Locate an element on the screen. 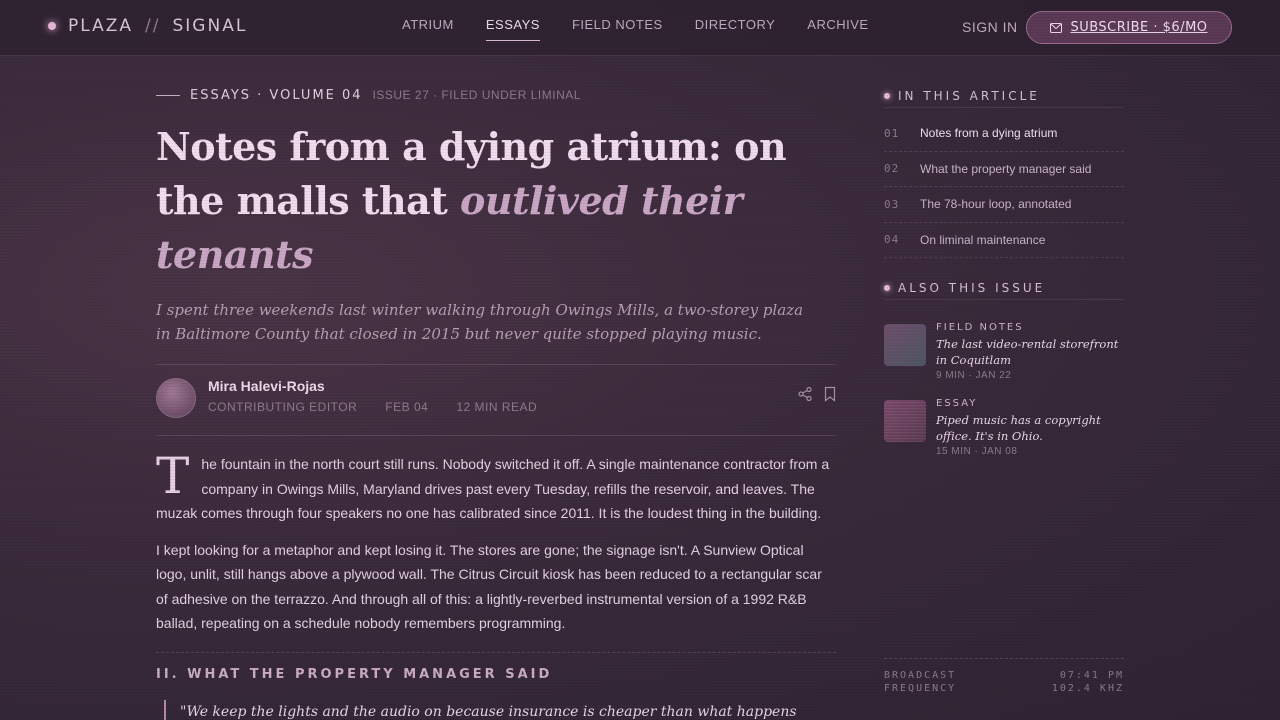 This screenshot has width=1280, height=720. brand-name-left: PLAZA is located at coordinates (101, 26).